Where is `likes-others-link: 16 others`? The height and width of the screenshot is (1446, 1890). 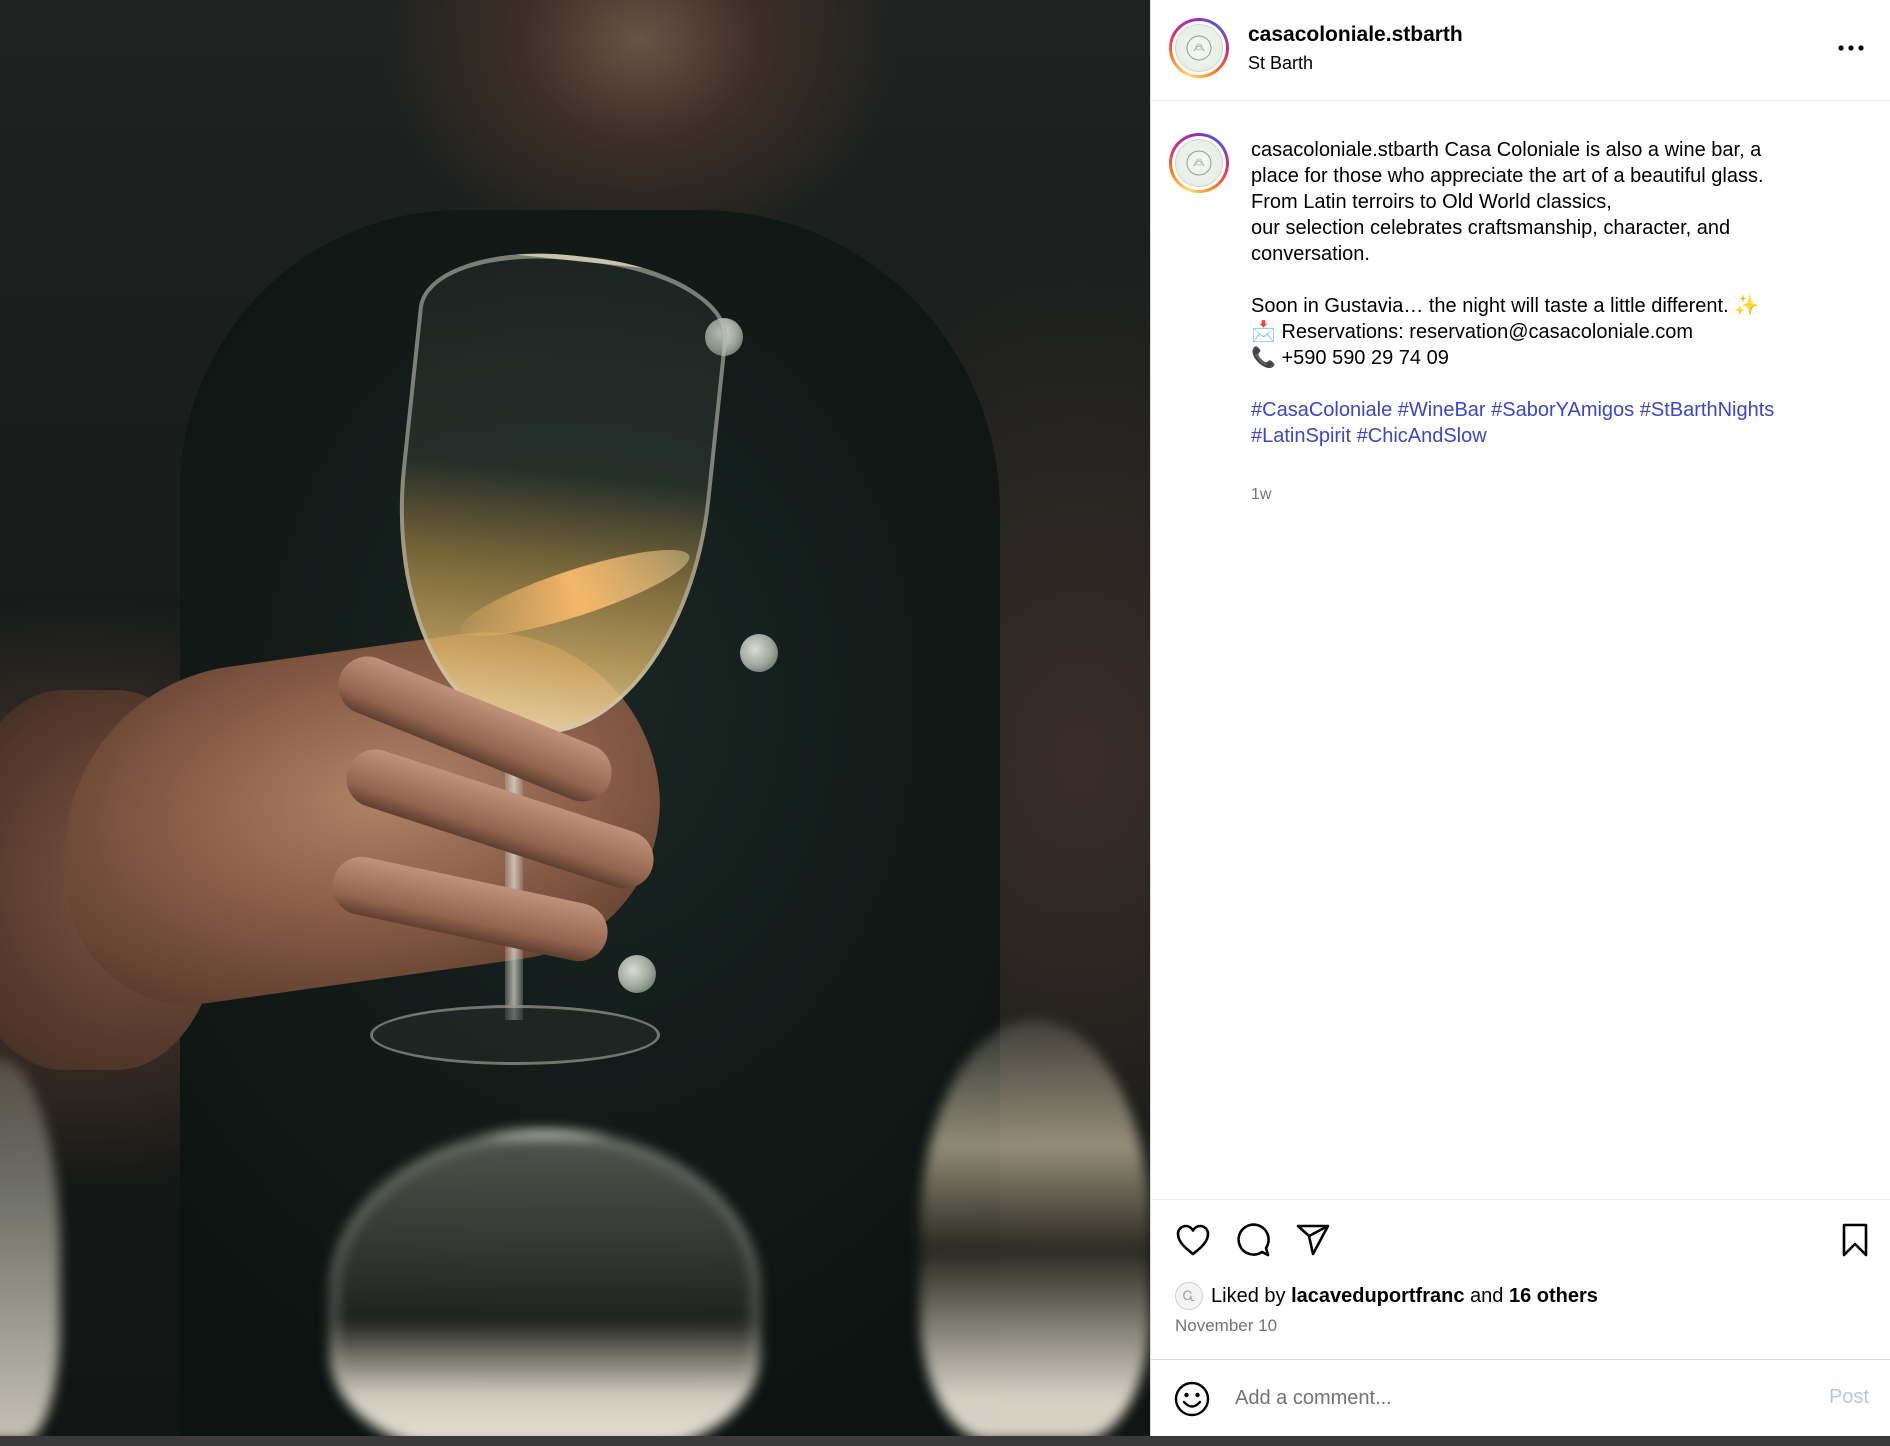
likes-others-link: 16 others is located at coordinates (1553, 1296).